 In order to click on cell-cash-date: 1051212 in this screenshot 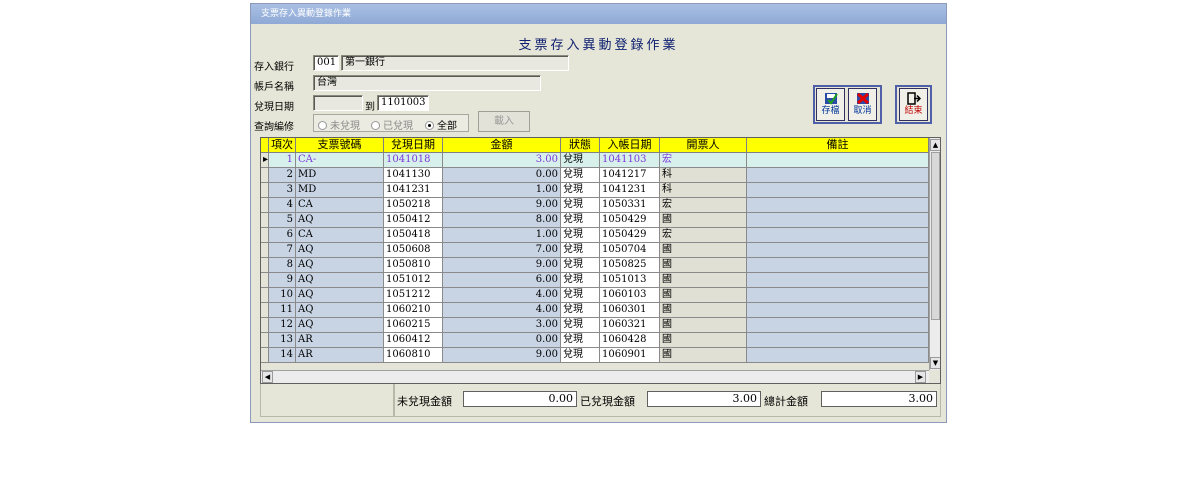, I will do `click(413, 295)`.